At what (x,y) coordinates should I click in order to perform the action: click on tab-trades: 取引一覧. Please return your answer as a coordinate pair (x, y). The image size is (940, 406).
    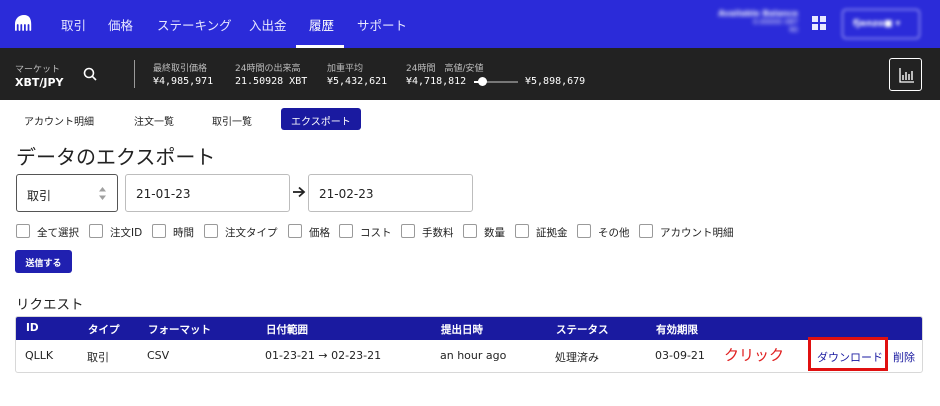
    Looking at the image, I should click on (232, 119).